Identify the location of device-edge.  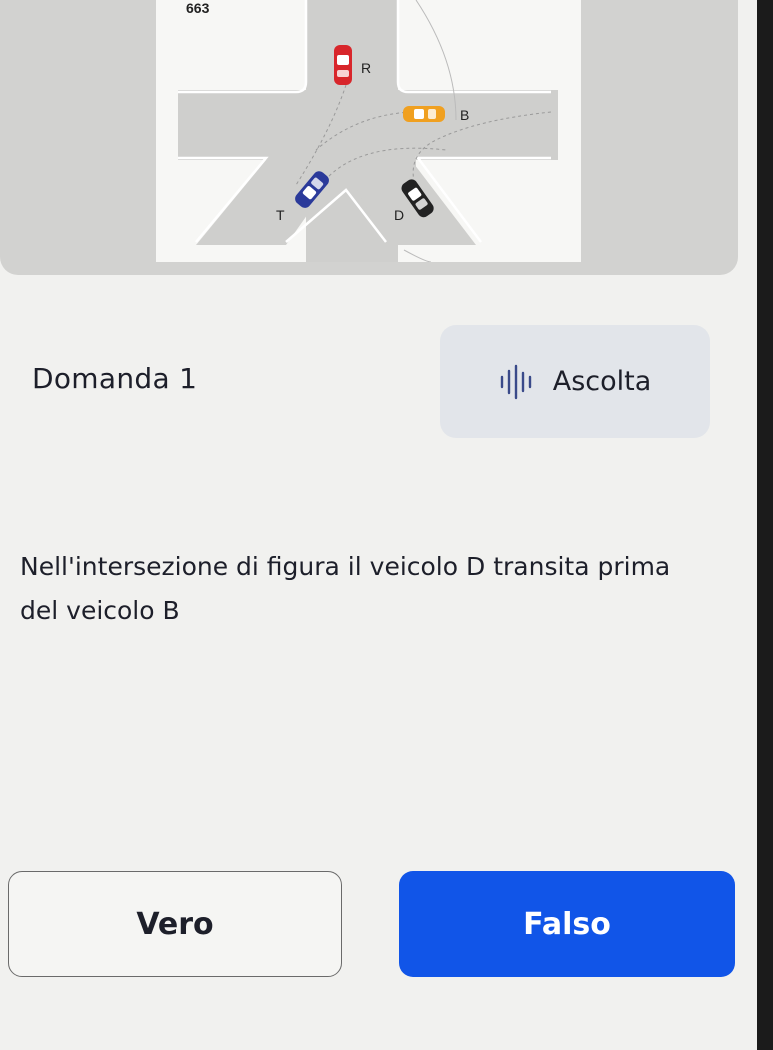
(765, 525).